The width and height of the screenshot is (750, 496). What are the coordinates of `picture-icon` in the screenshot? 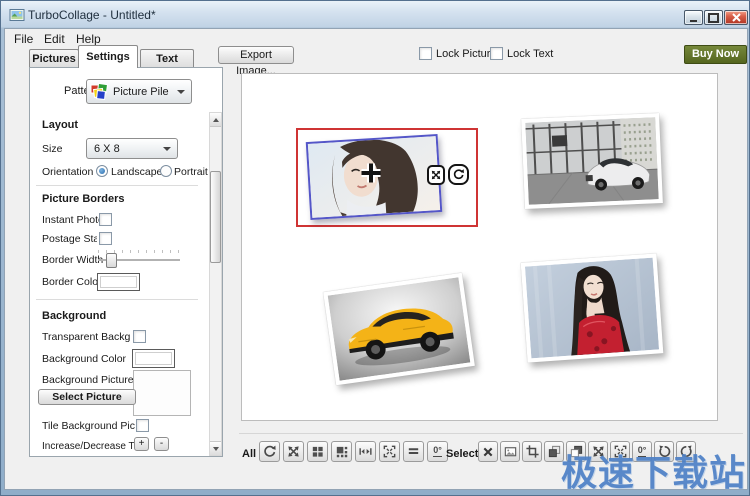 It's located at (510, 452).